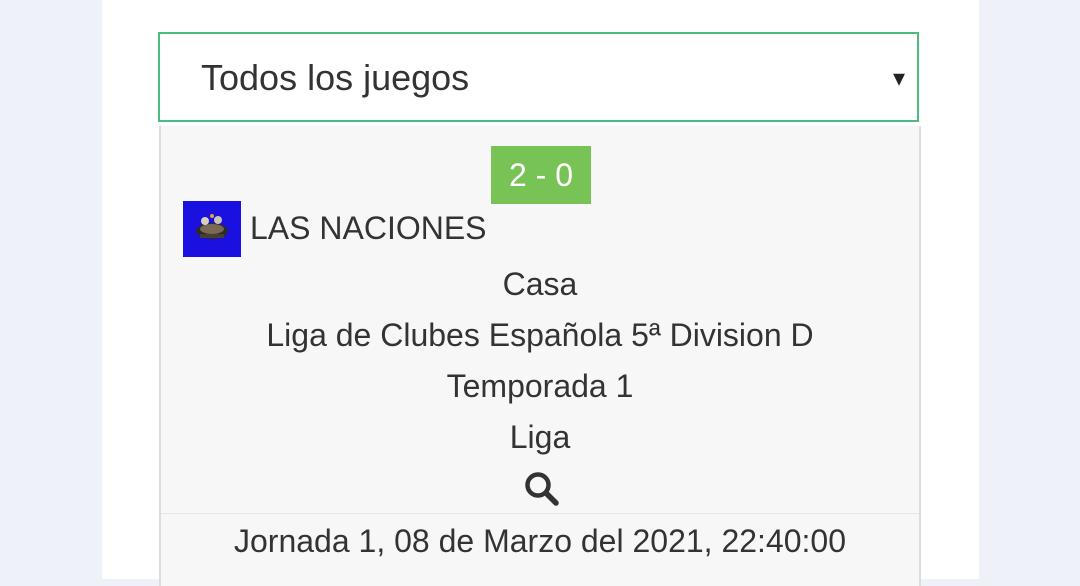  Describe the element at coordinates (335, 77) in the screenshot. I see `games-filter-value: Todos los juegos` at that location.